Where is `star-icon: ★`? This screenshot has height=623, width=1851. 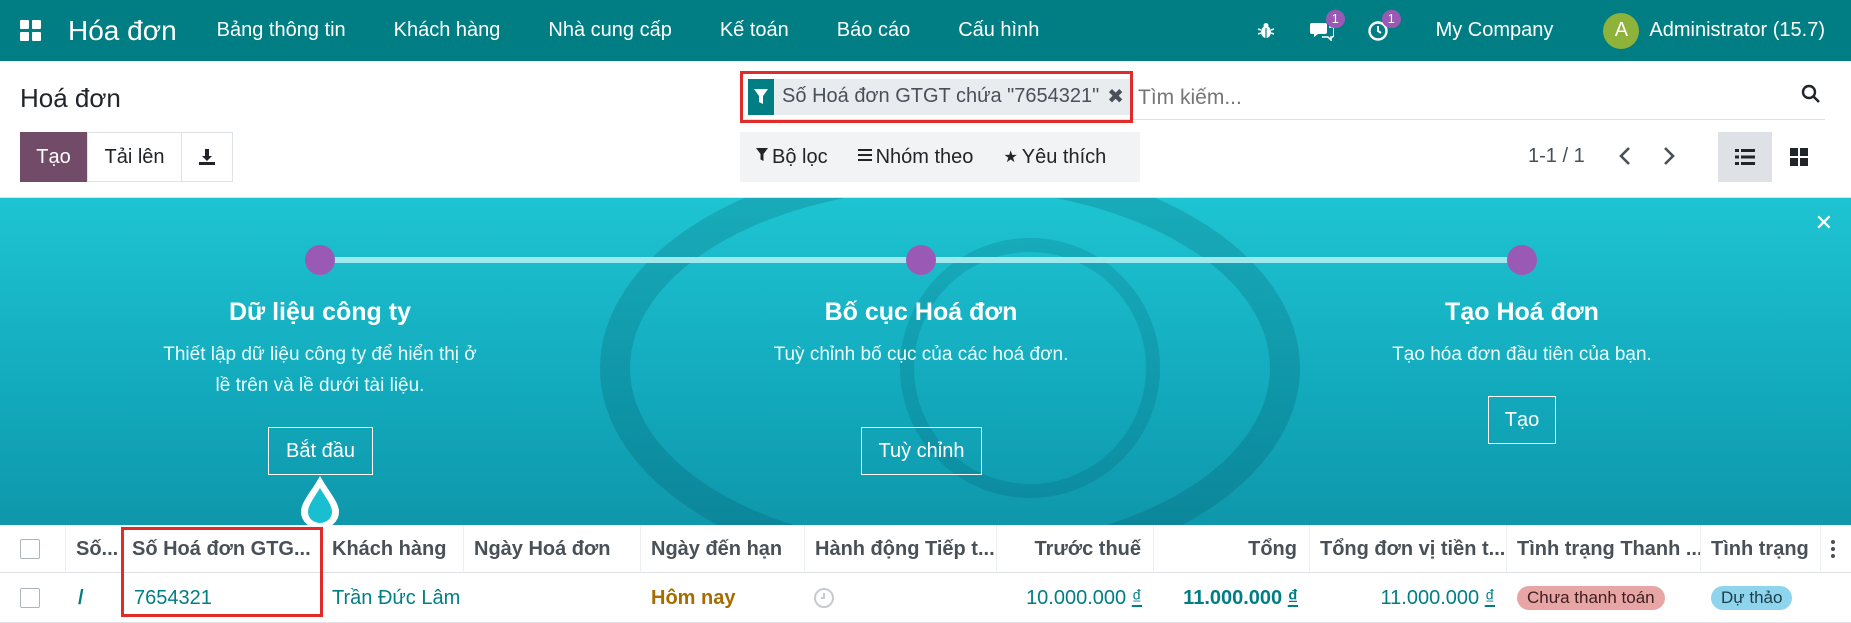 star-icon: ★ is located at coordinates (1010, 157).